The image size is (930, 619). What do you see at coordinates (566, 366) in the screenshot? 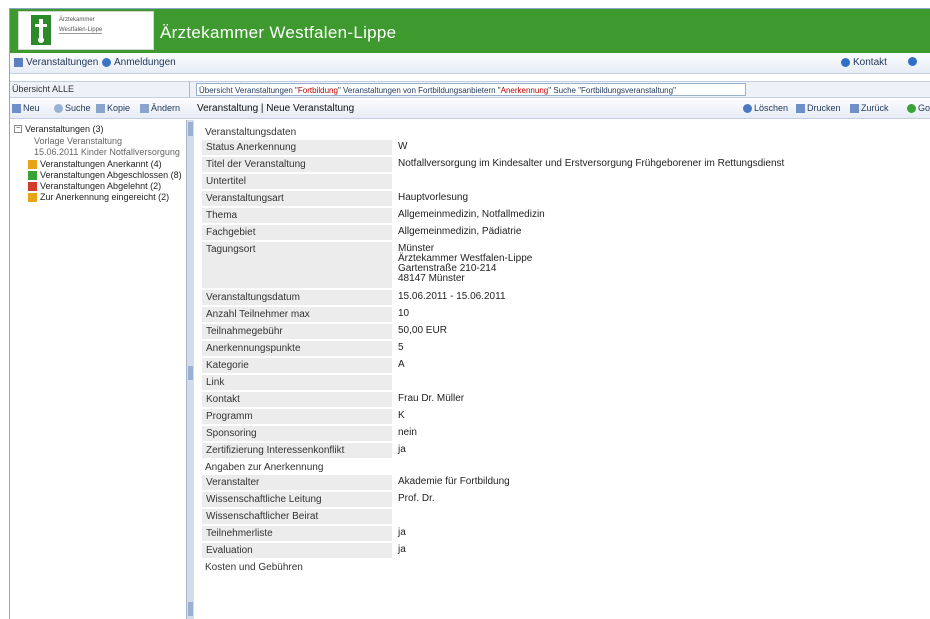
I see `form-row: Kategorie A` at bounding box center [566, 366].